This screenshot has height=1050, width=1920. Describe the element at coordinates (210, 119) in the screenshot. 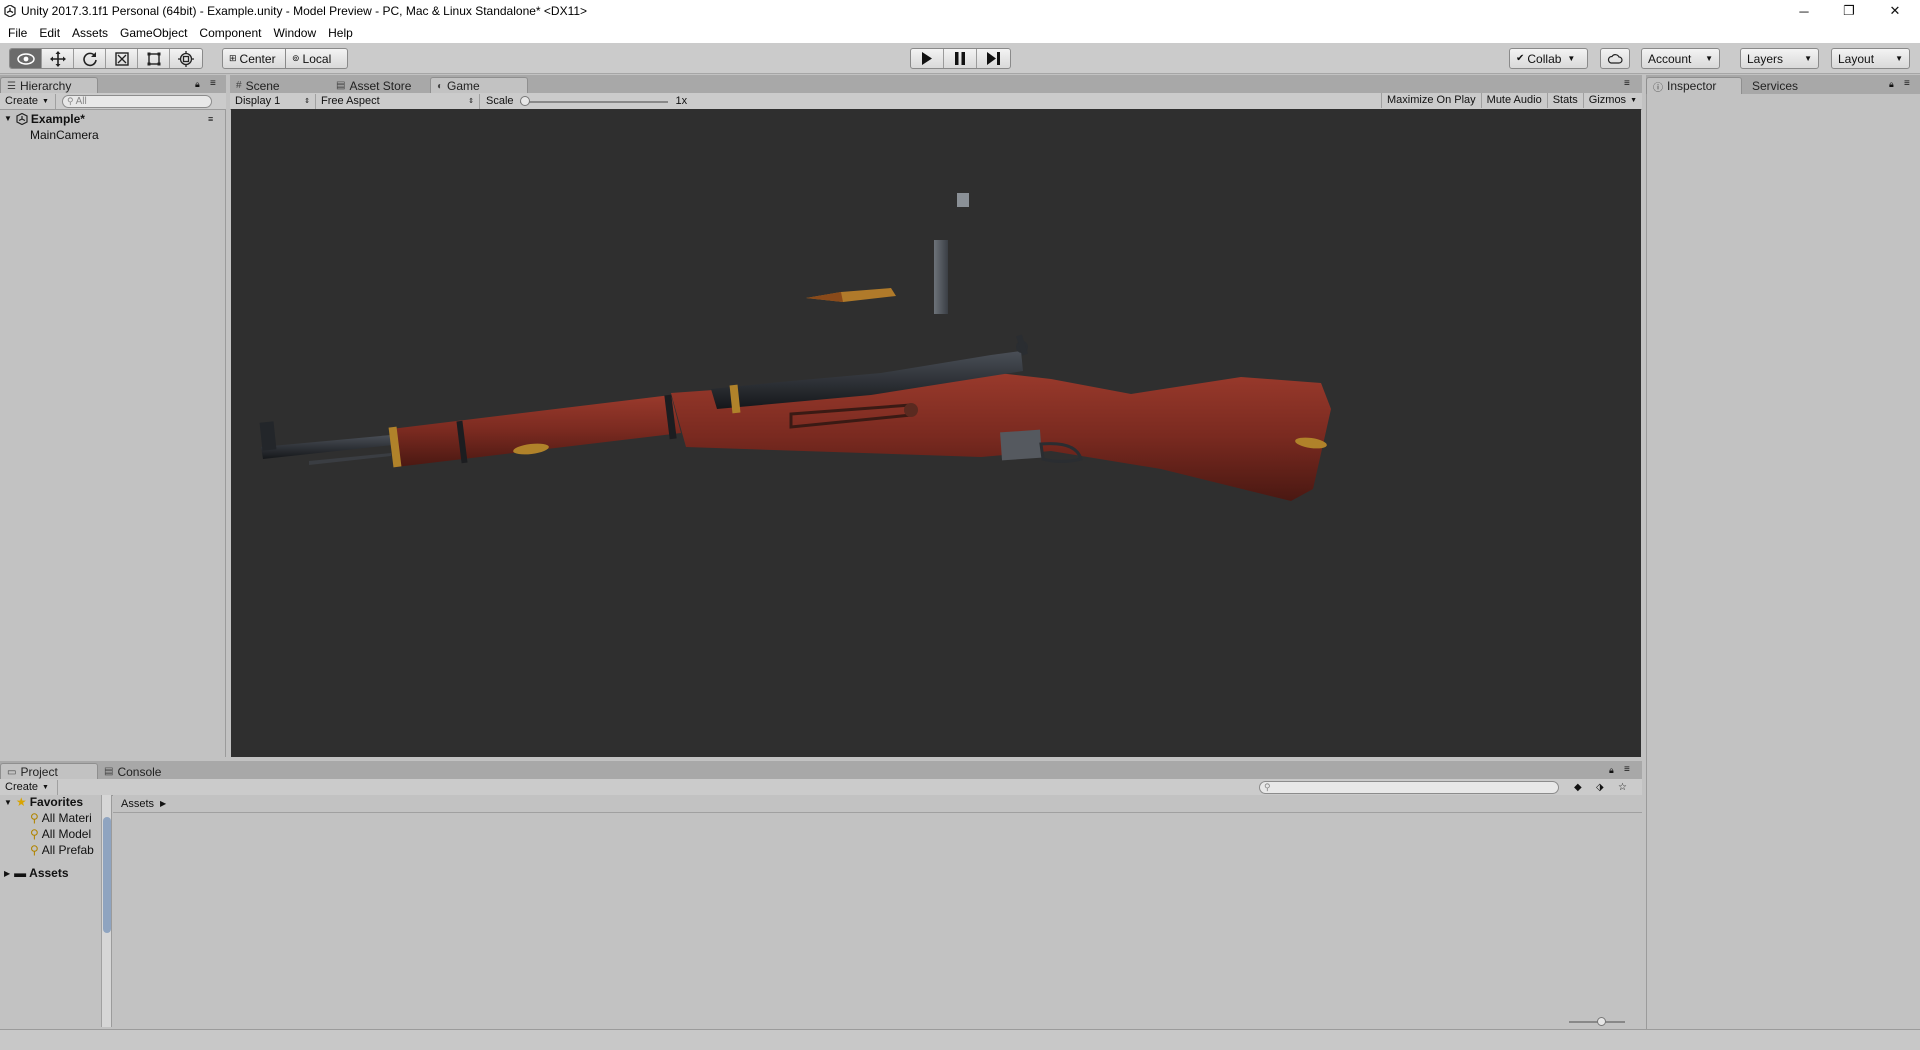

I see `scene-options-icon: ≡` at that location.